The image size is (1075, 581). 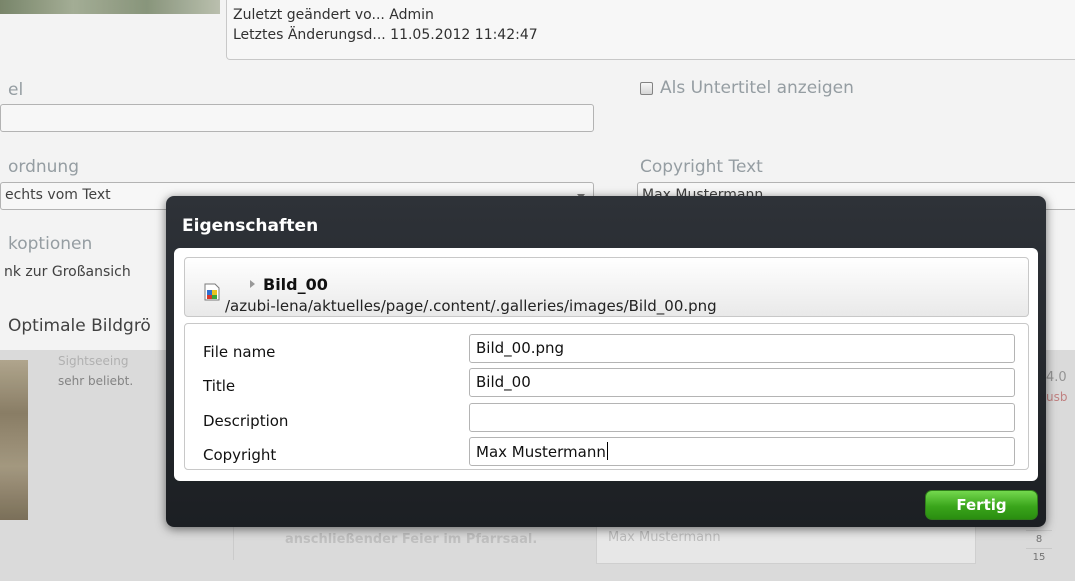 What do you see at coordinates (252, 284) in the screenshot?
I see `triangle-right-icon` at bounding box center [252, 284].